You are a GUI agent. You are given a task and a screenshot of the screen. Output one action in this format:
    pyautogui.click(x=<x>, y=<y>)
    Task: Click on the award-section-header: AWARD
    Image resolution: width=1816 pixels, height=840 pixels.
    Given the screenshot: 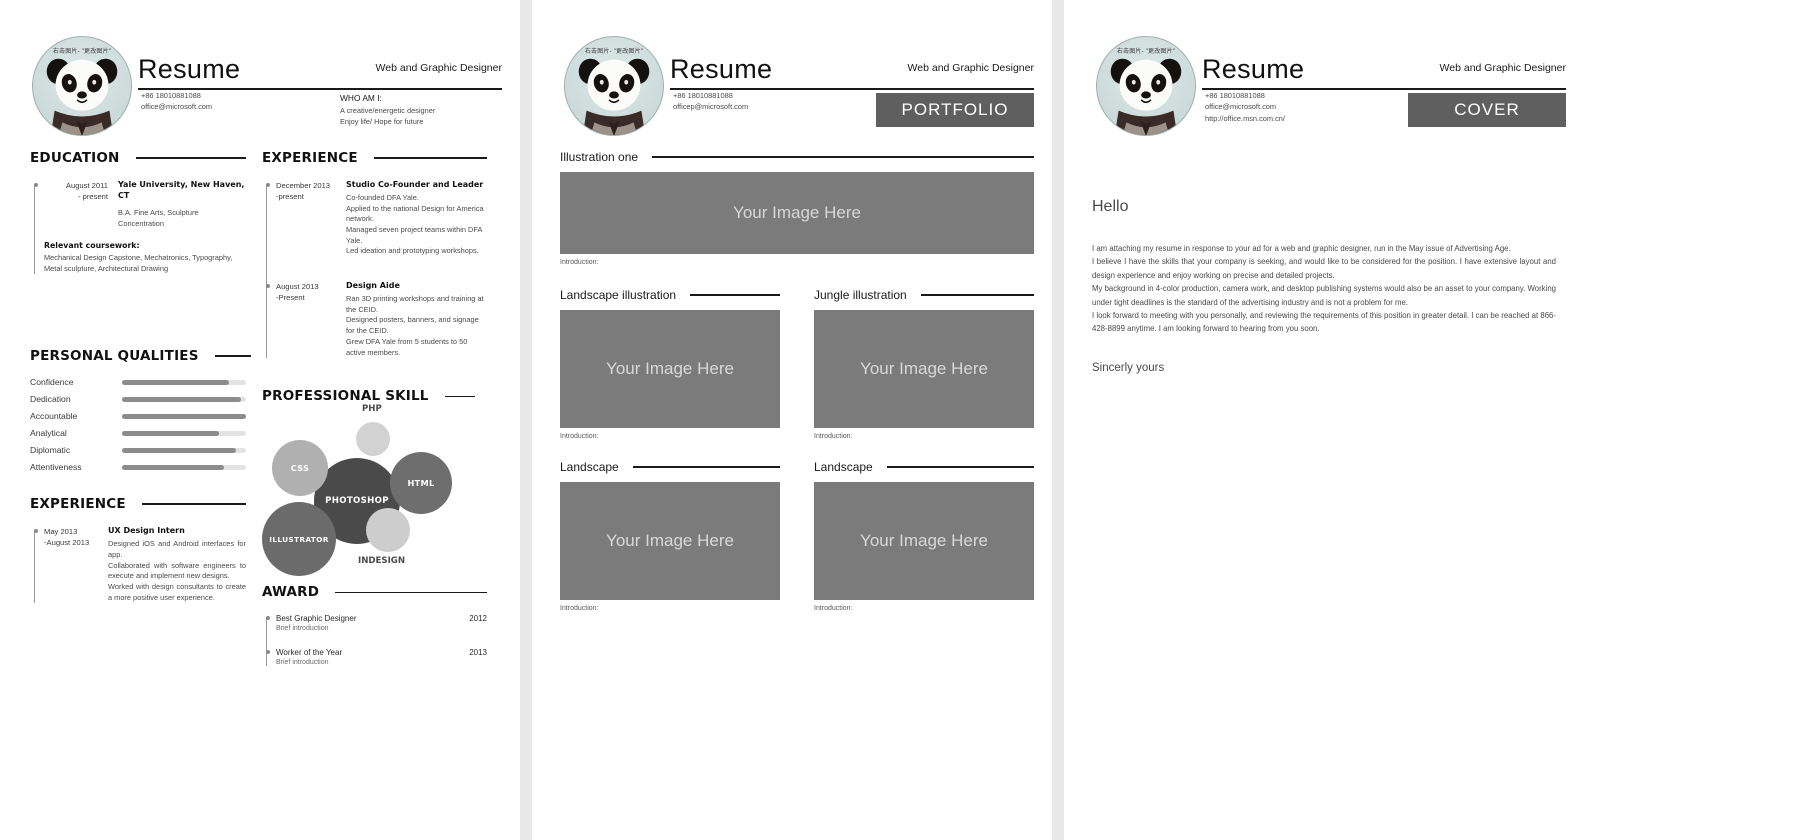 What is the action you would take?
    pyautogui.click(x=374, y=592)
    